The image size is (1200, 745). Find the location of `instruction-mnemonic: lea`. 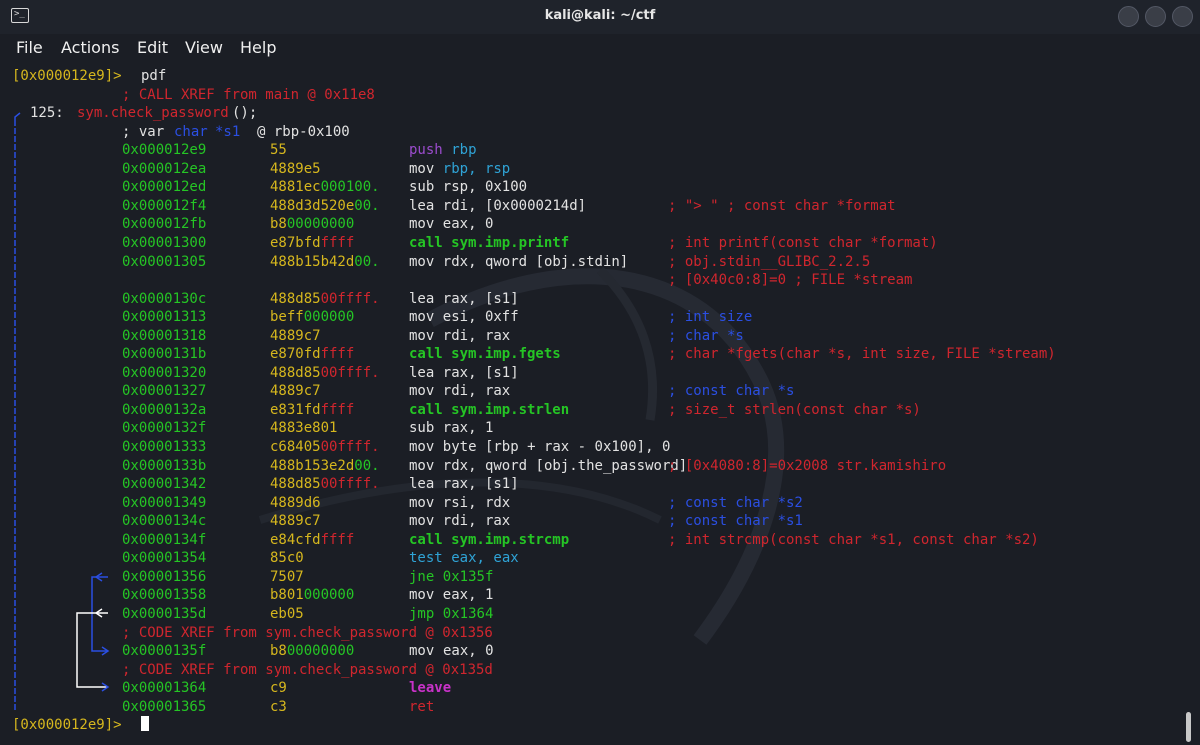

instruction-mnemonic: lea is located at coordinates (422, 484).